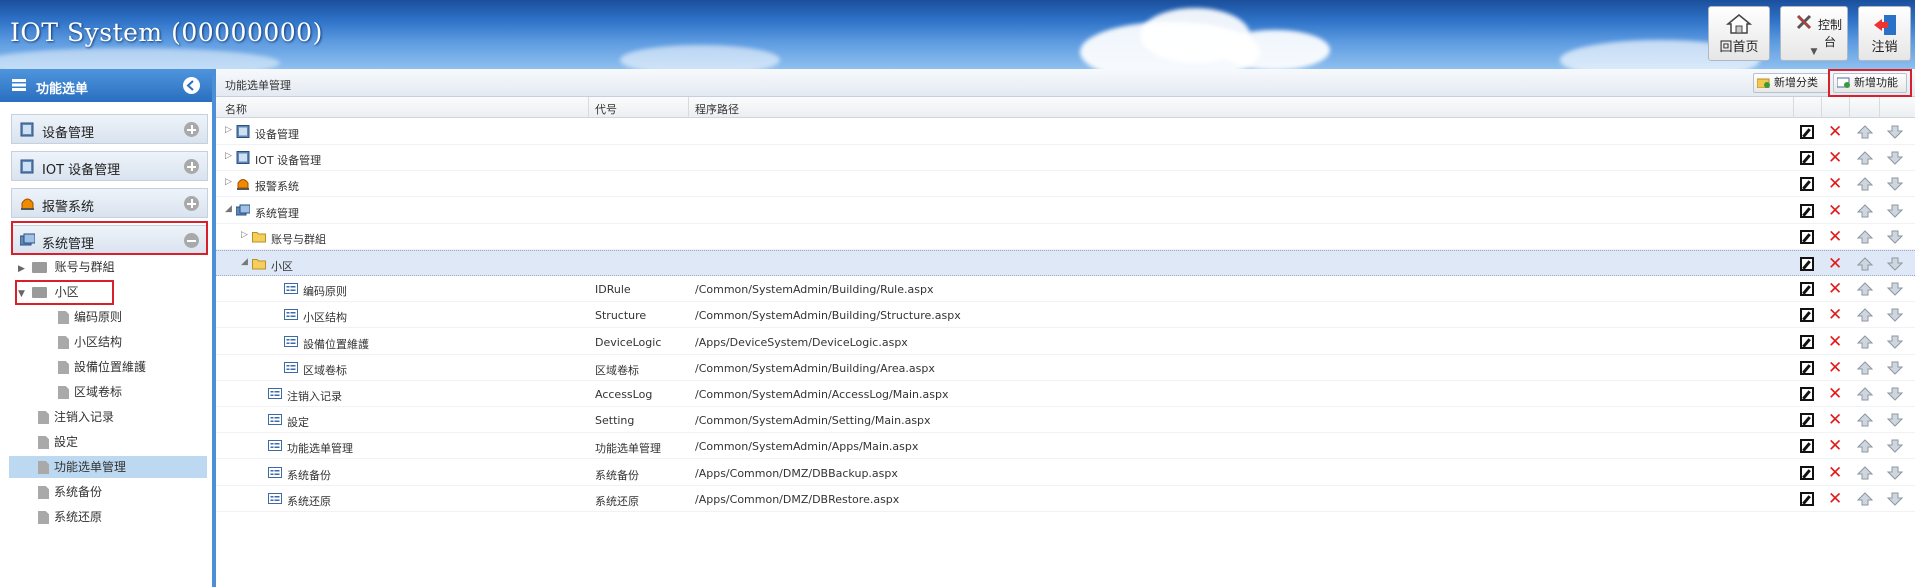 The height and width of the screenshot is (587, 1915). Describe the element at coordinates (82, 467) in the screenshot. I see `tree-item-menu-management: 功能选单管理` at that location.